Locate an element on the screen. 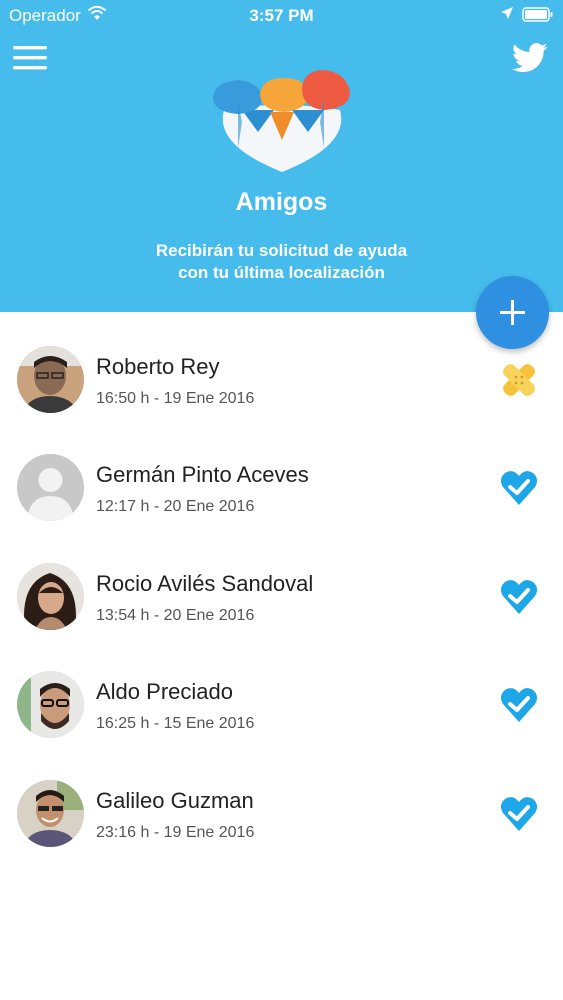 The image size is (563, 1000). clock: 3:57 PM is located at coordinates (281, 15).